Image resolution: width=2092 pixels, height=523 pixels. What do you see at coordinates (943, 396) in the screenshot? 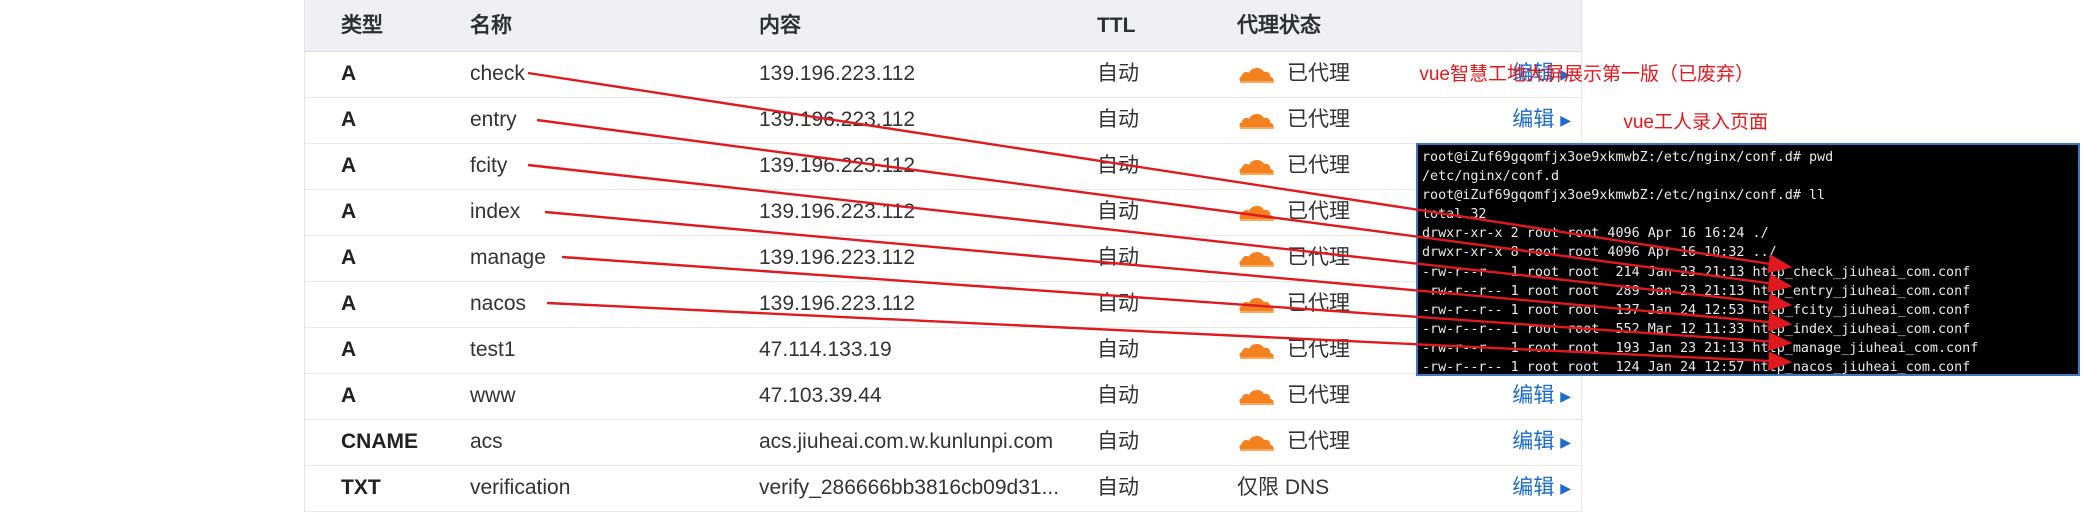
I see `table-row: Awww 47.103.39.44 自动 已代理 编辑 ▶` at bounding box center [943, 396].